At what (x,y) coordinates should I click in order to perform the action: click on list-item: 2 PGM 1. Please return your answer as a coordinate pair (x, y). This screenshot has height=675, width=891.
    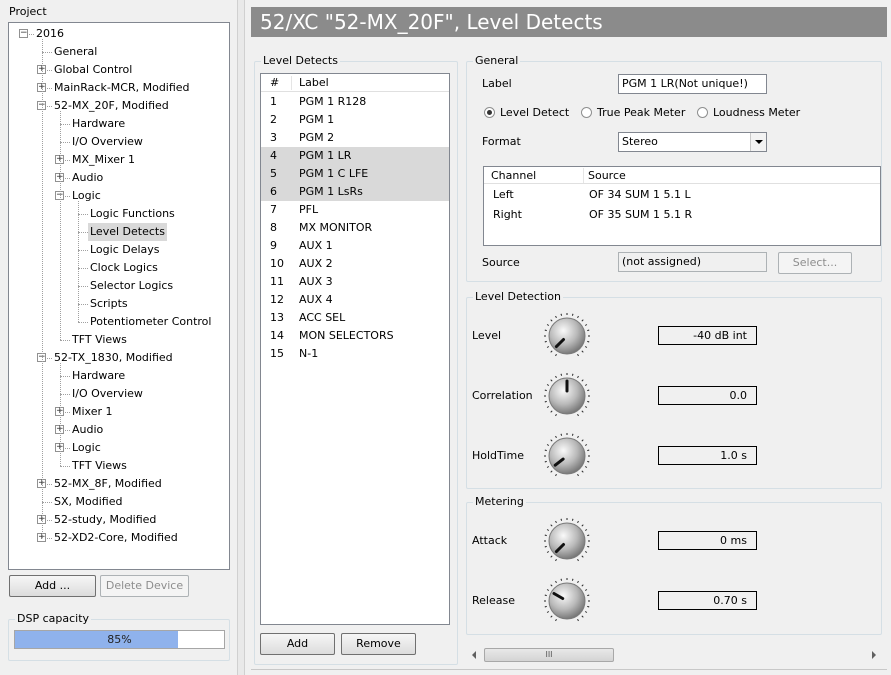
    Looking at the image, I should click on (355, 120).